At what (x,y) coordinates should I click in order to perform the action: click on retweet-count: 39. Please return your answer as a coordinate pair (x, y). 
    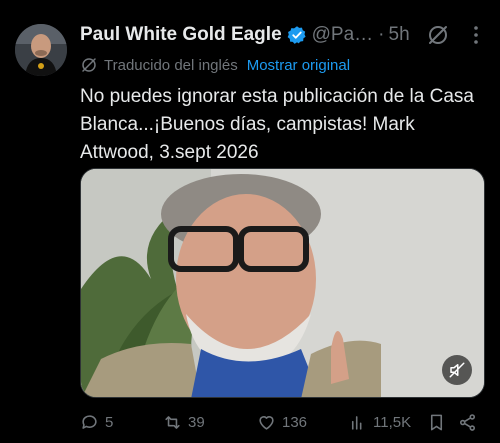
    Looking at the image, I should click on (196, 422).